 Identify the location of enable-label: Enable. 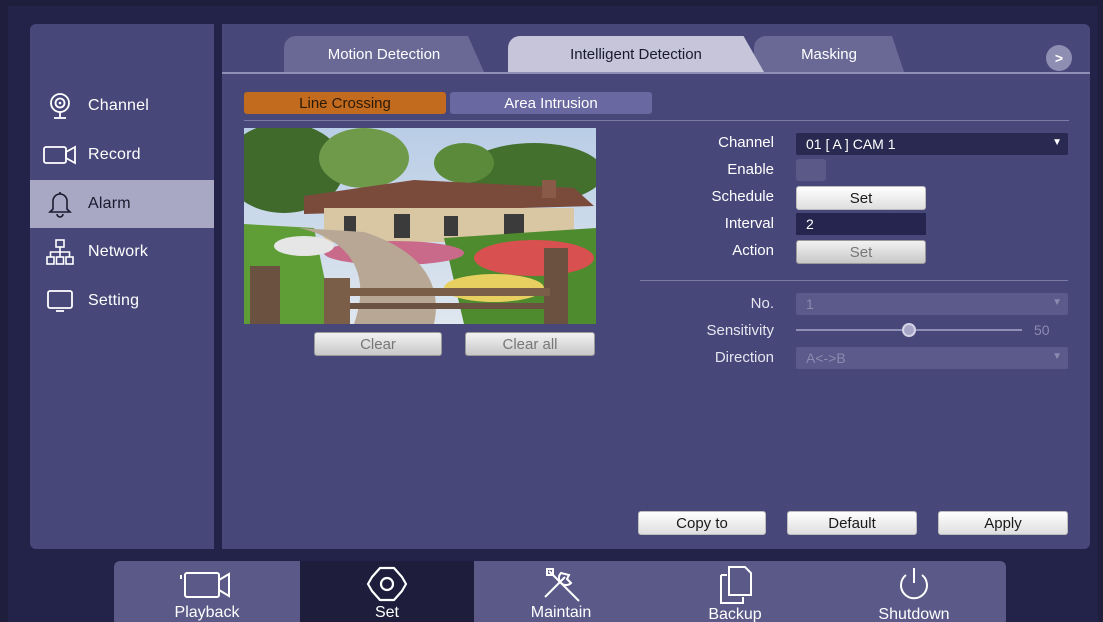
(750, 169).